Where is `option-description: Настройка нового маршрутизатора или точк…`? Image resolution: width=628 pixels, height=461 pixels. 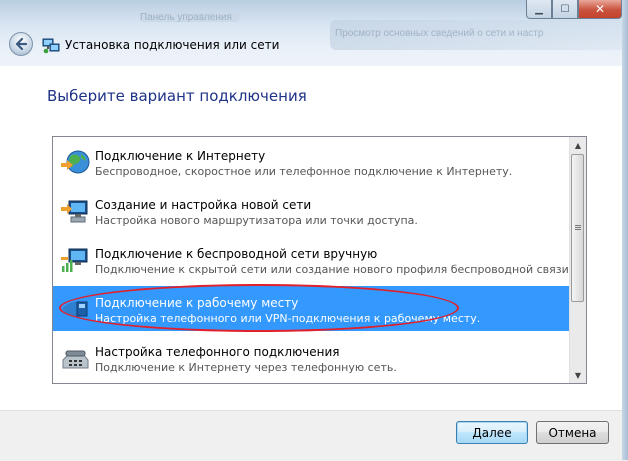
option-description: Настройка нового маршрутизатора или точк… is located at coordinates (256, 220).